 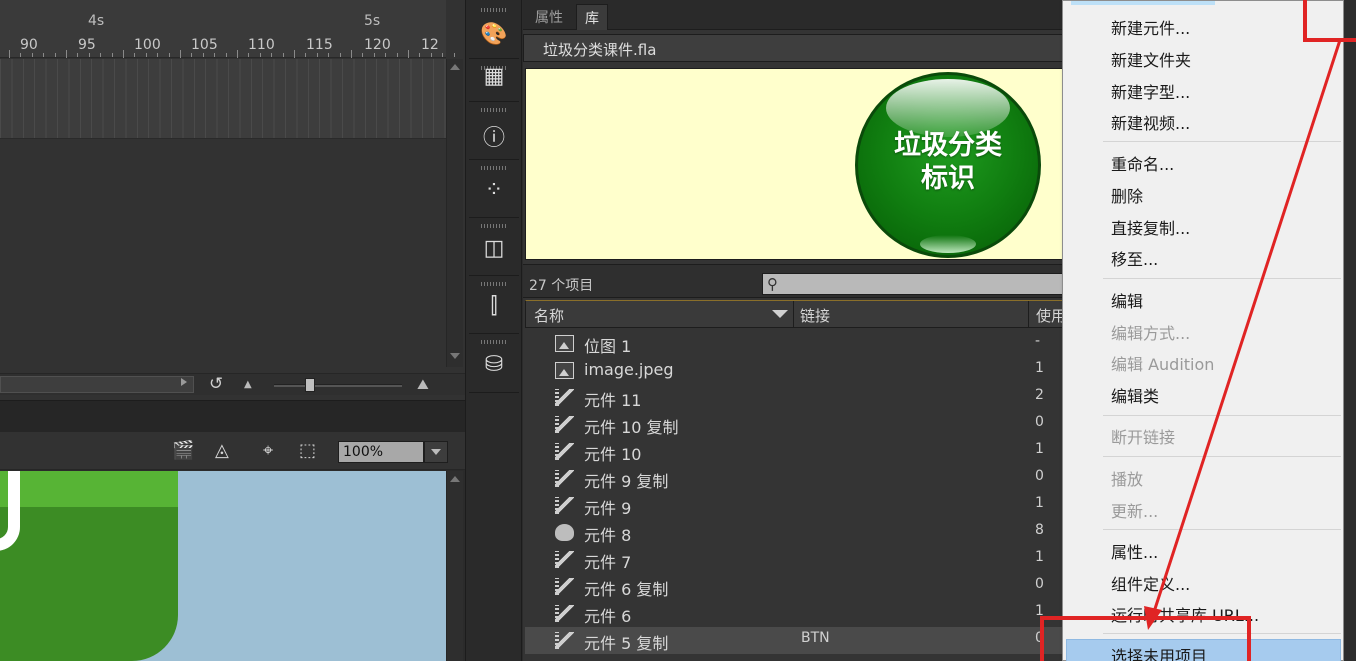 I want to click on chevron-down-icon, so click(x=436, y=452).